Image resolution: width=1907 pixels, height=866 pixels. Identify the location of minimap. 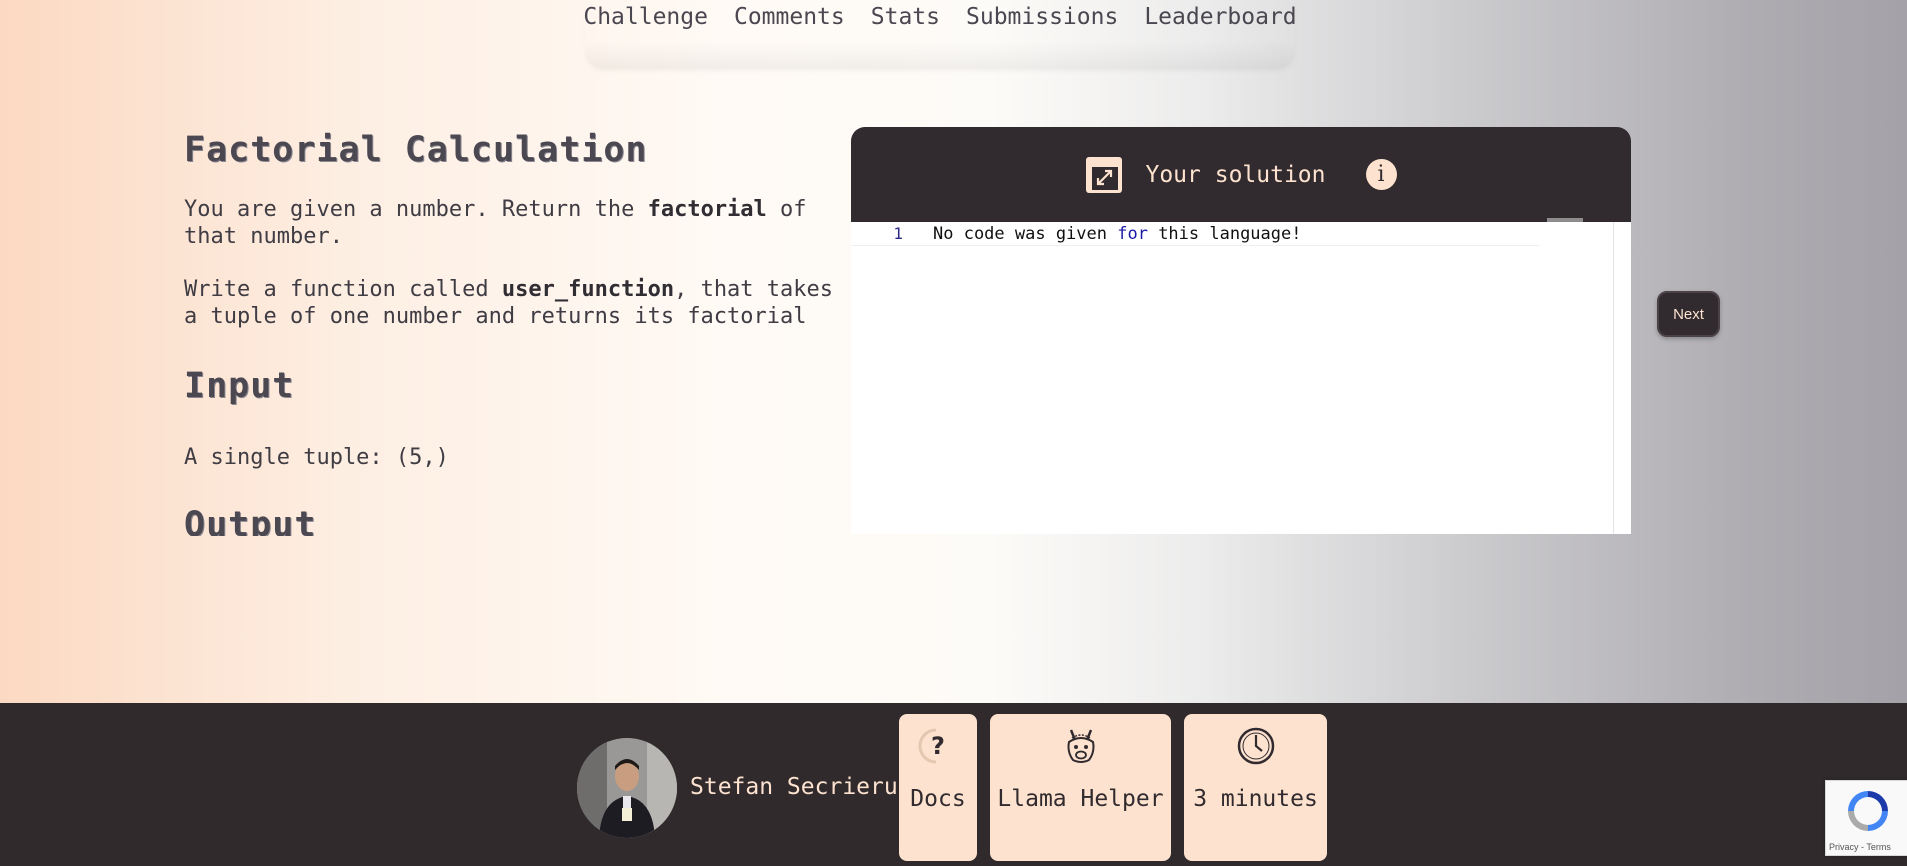
(1565, 220).